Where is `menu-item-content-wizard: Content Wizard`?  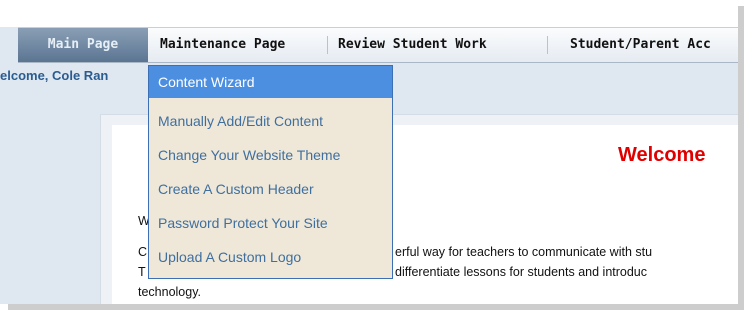
menu-item-content-wizard: Content Wizard is located at coordinates (270, 82).